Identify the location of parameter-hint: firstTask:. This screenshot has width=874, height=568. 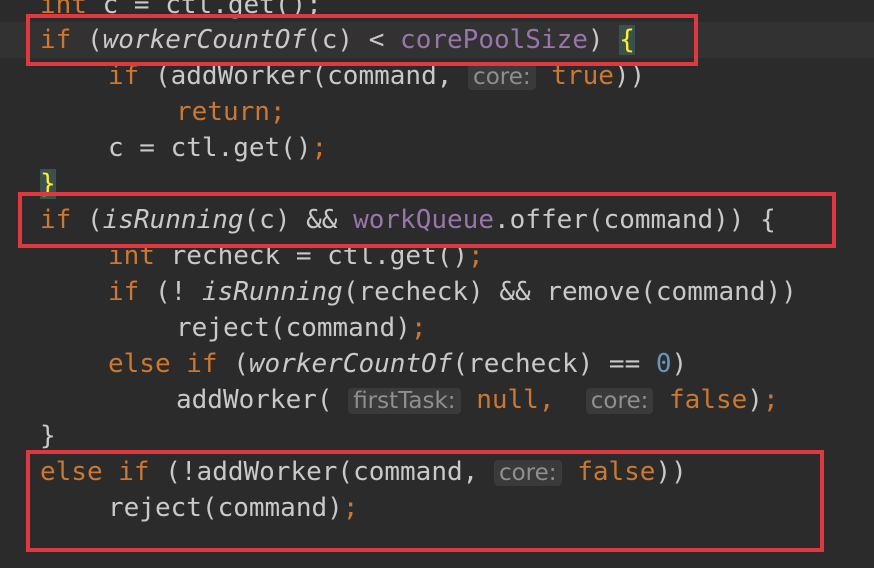
(404, 401).